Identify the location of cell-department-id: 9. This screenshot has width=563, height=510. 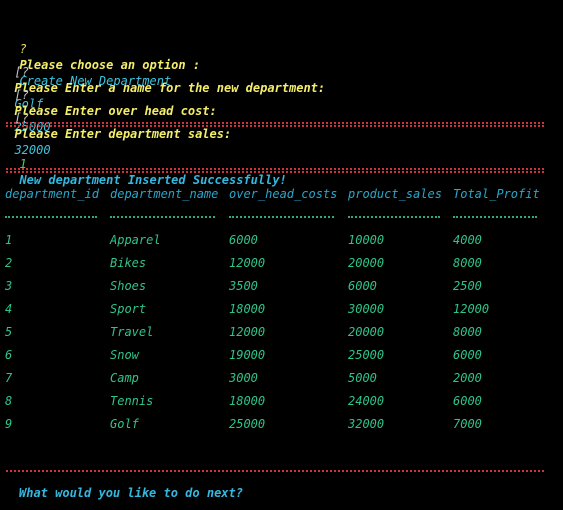
(9, 424).